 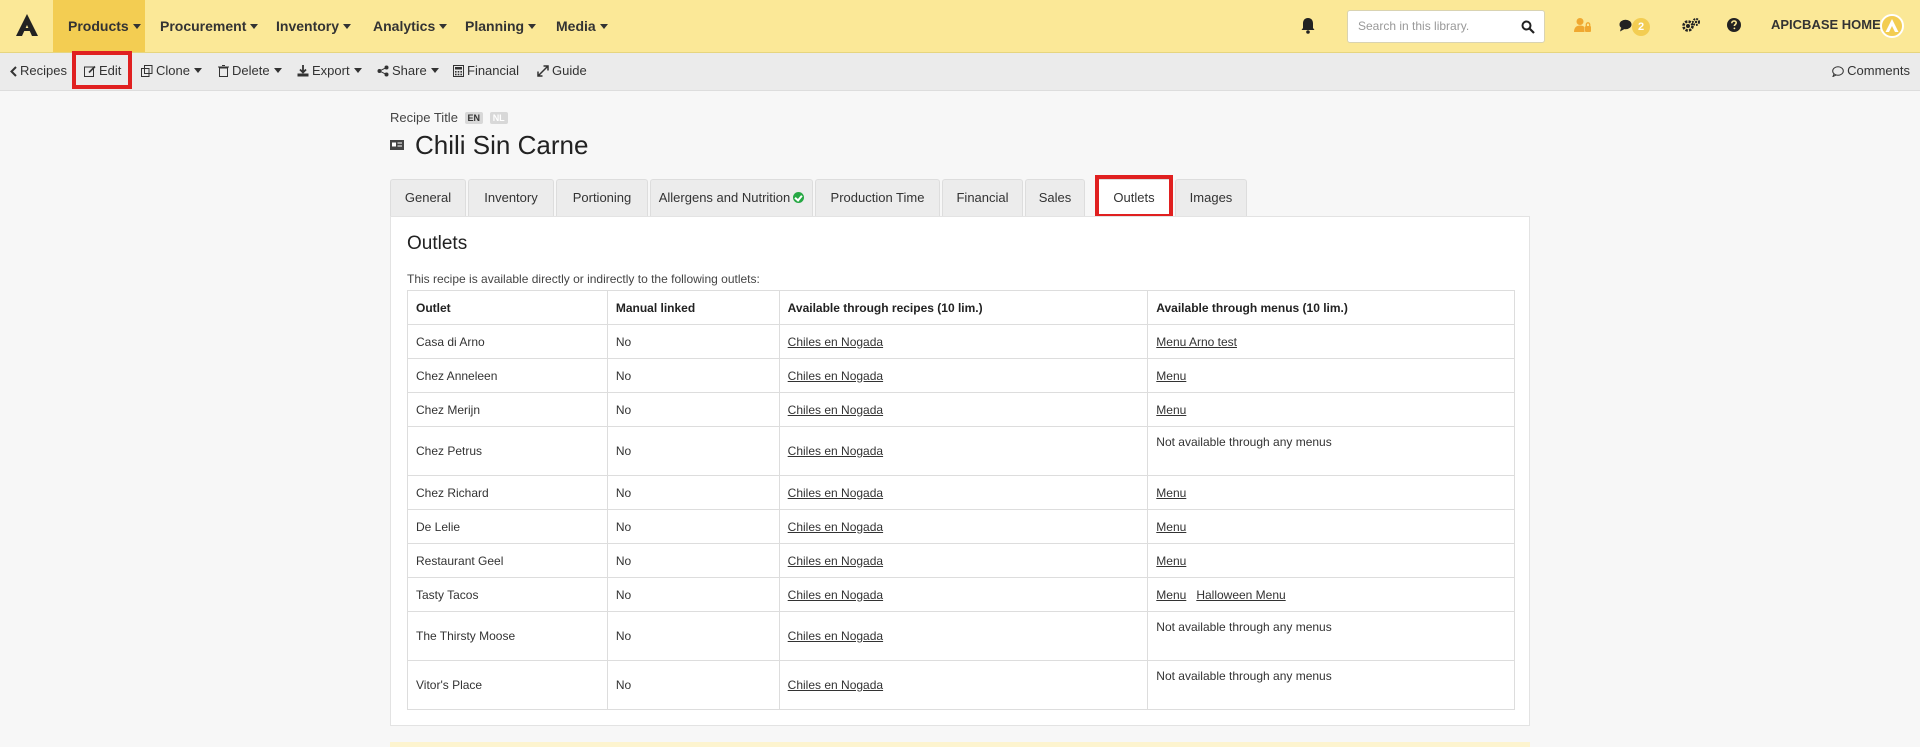 I want to click on user-lock-icon, so click(x=1583, y=25).